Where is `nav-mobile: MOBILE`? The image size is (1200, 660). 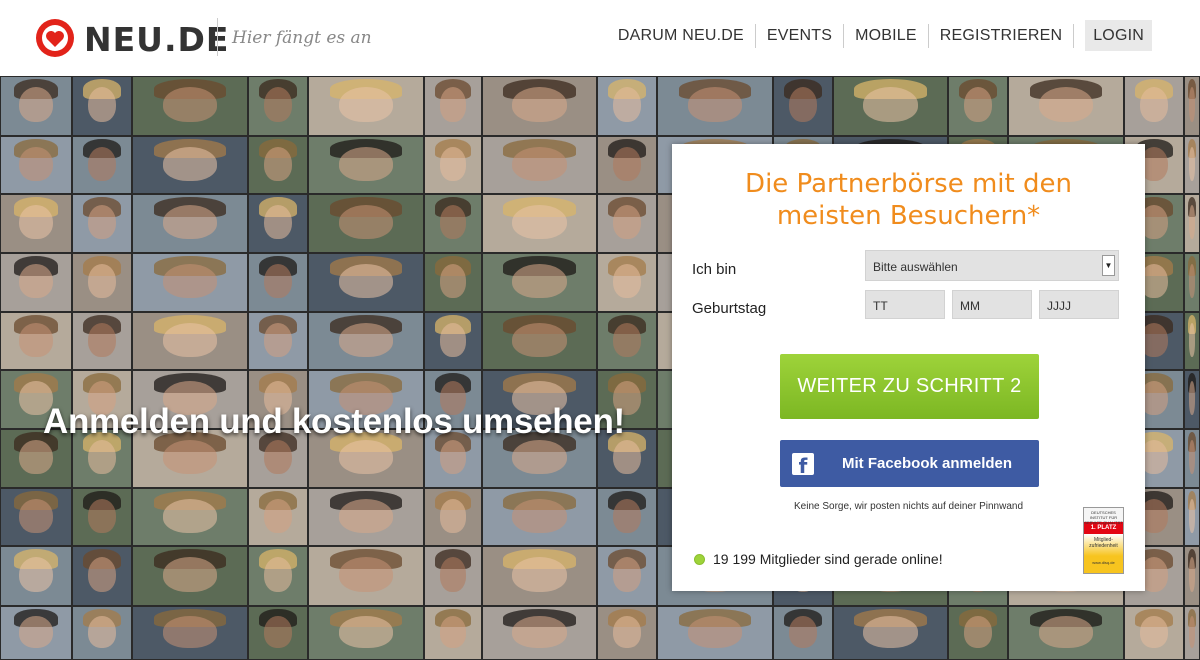
nav-mobile: MOBILE is located at coordinates (886, 35).